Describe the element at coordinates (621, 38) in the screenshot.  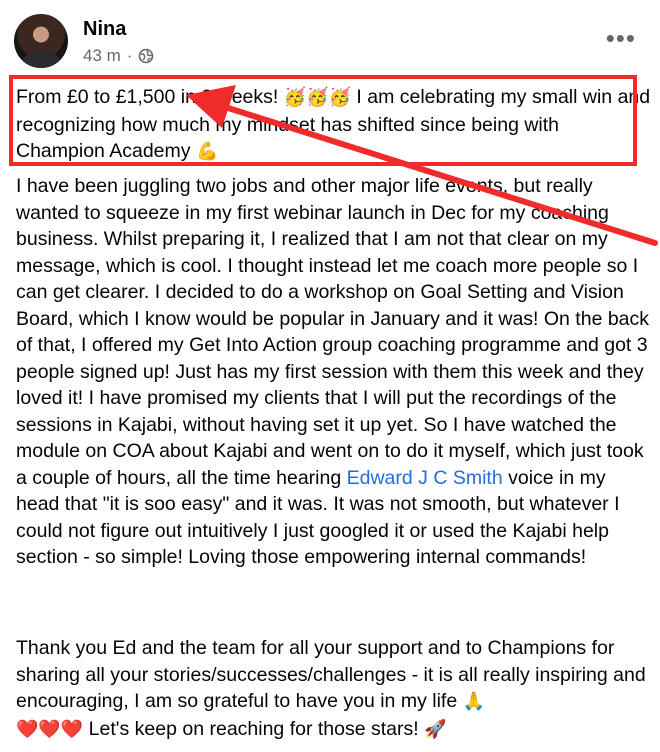
I see `more-options-icon: •••` at that location.